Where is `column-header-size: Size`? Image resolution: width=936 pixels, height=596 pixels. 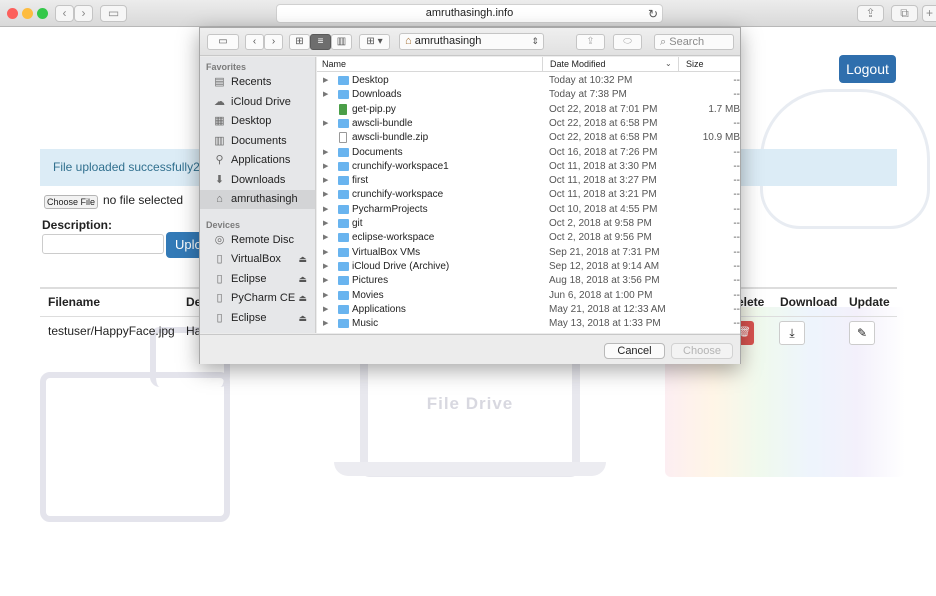
column-header-size: Size is located at coordinates (695, 64).